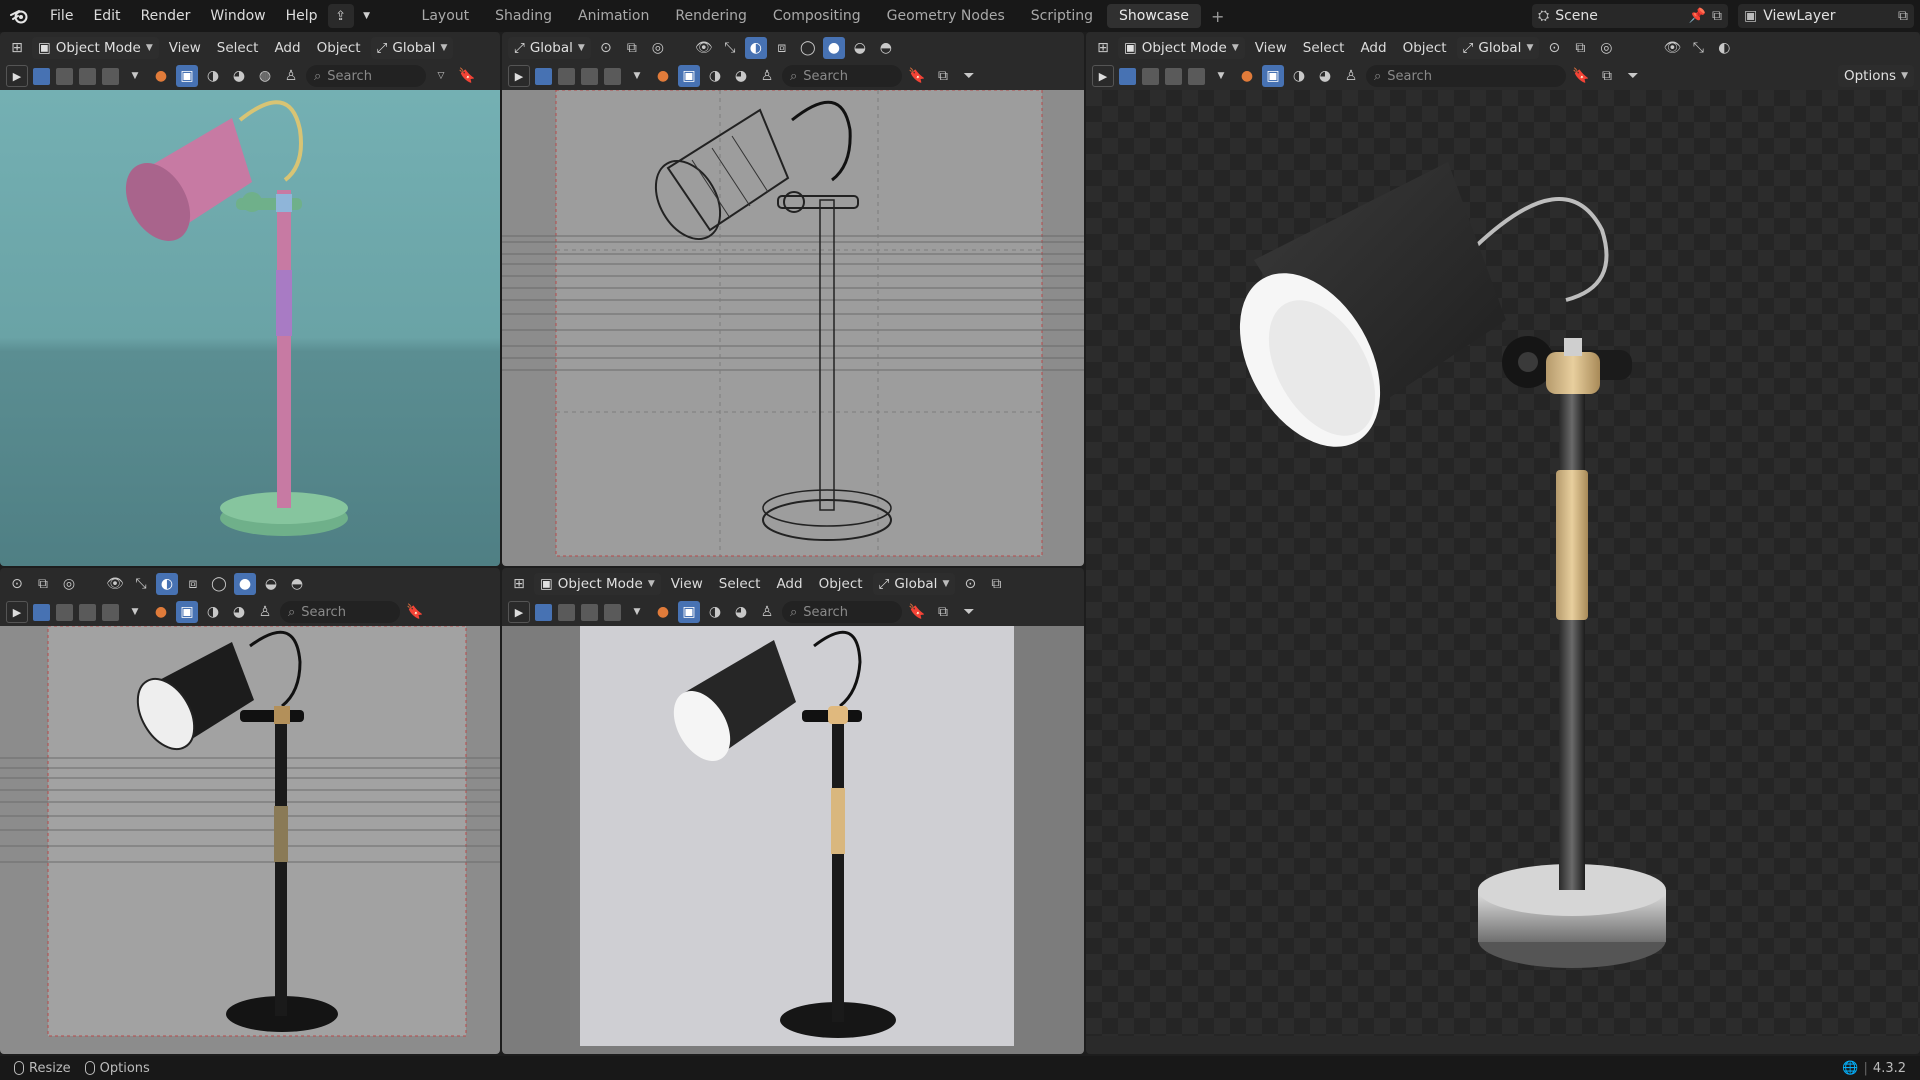 The image size is (1920, 1080). I want to click on tab-animation: Animation, so click(613, 16).